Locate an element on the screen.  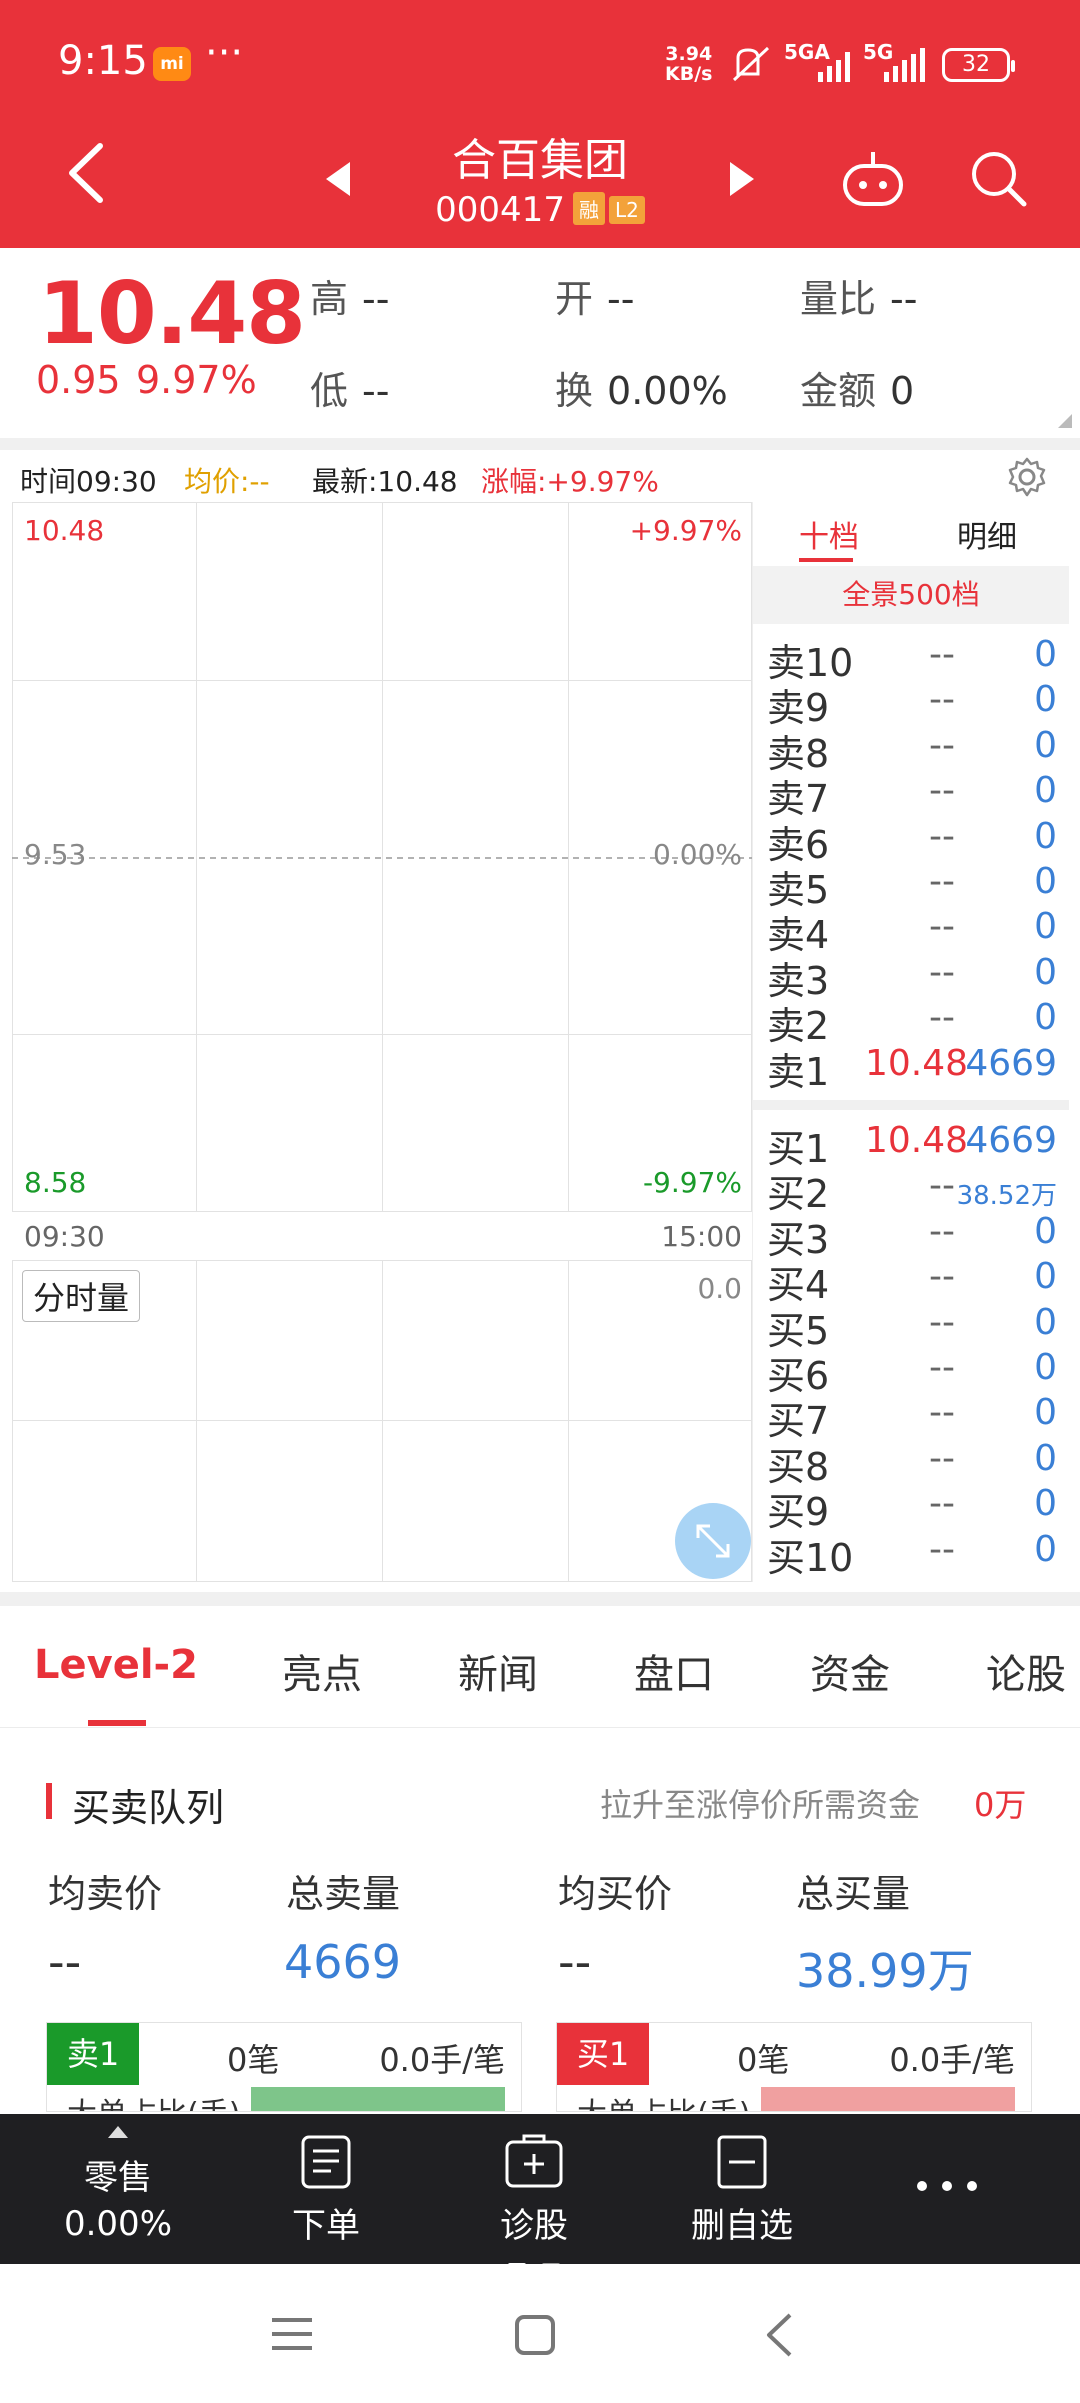
buy-level-row: 买2 -- 38.52万 is located at coordinates (911, 1189).